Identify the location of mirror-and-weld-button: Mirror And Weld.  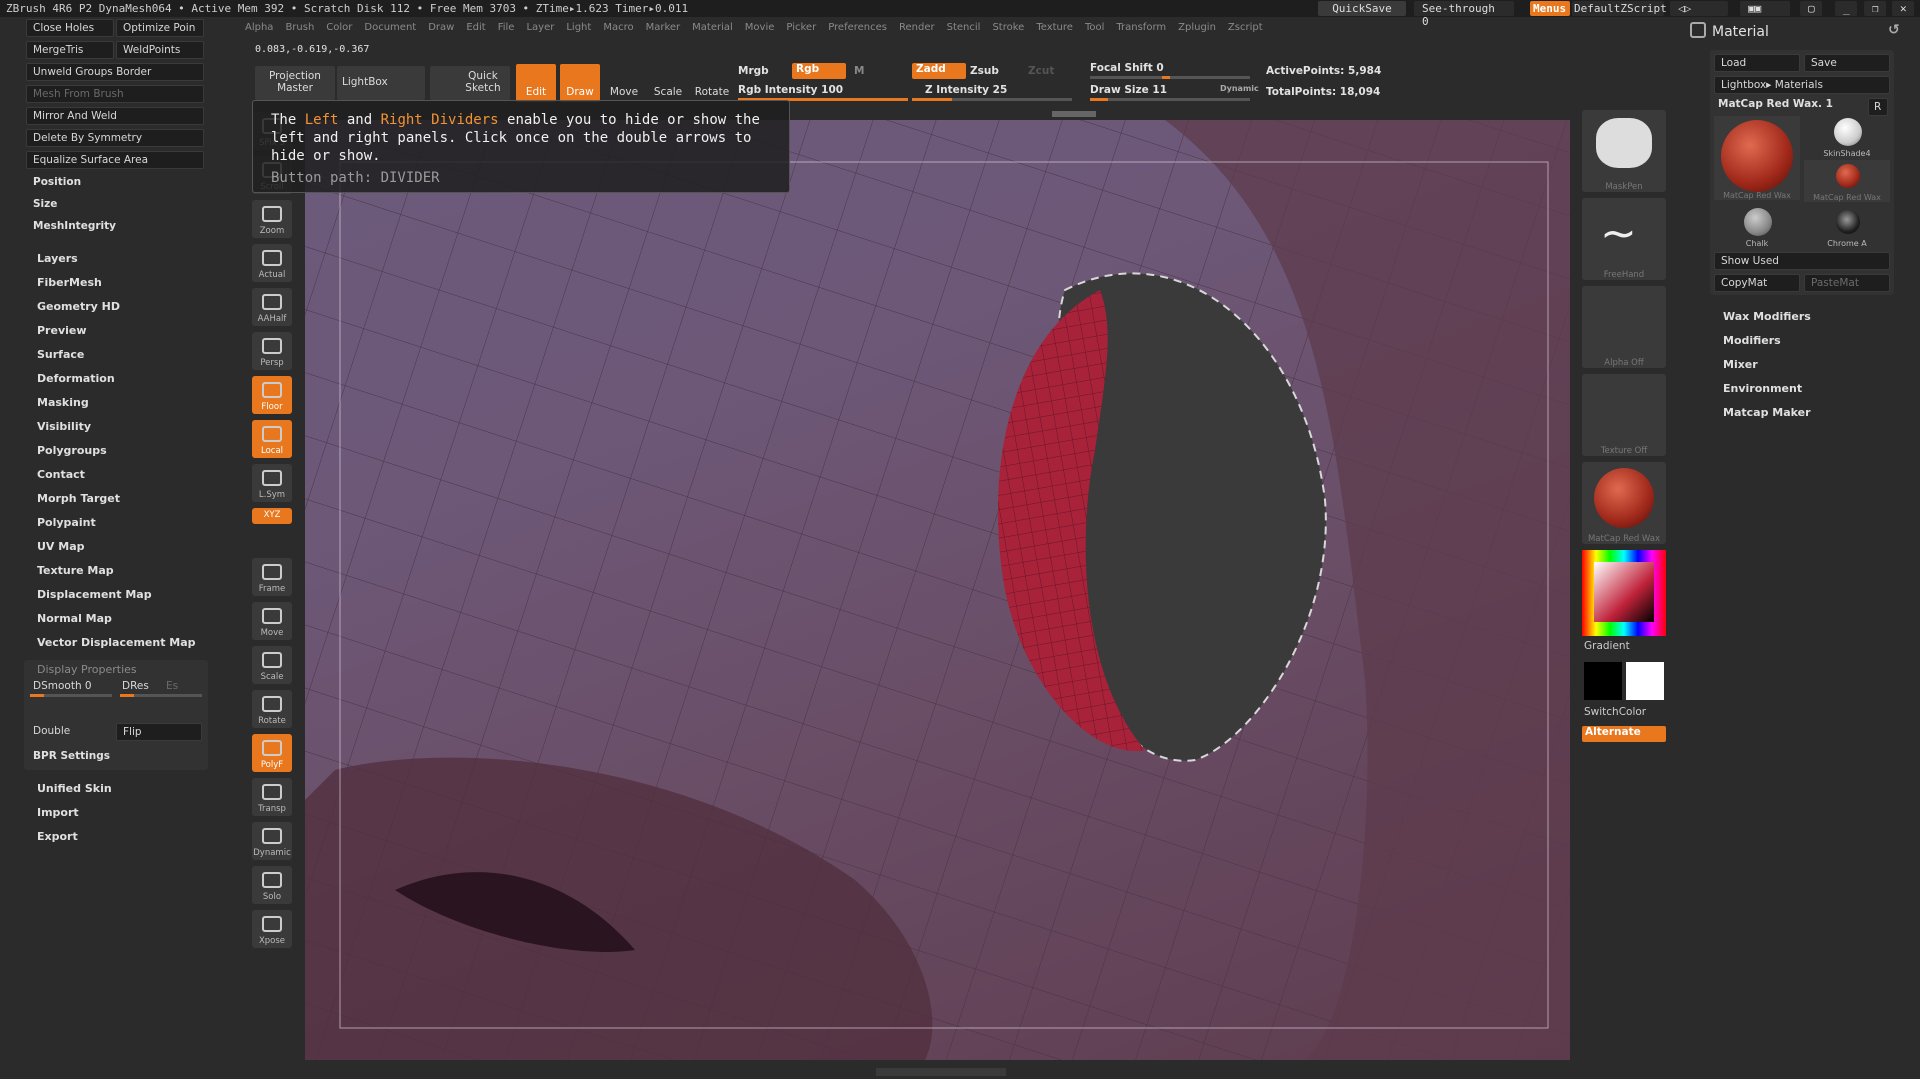
(115, 116).